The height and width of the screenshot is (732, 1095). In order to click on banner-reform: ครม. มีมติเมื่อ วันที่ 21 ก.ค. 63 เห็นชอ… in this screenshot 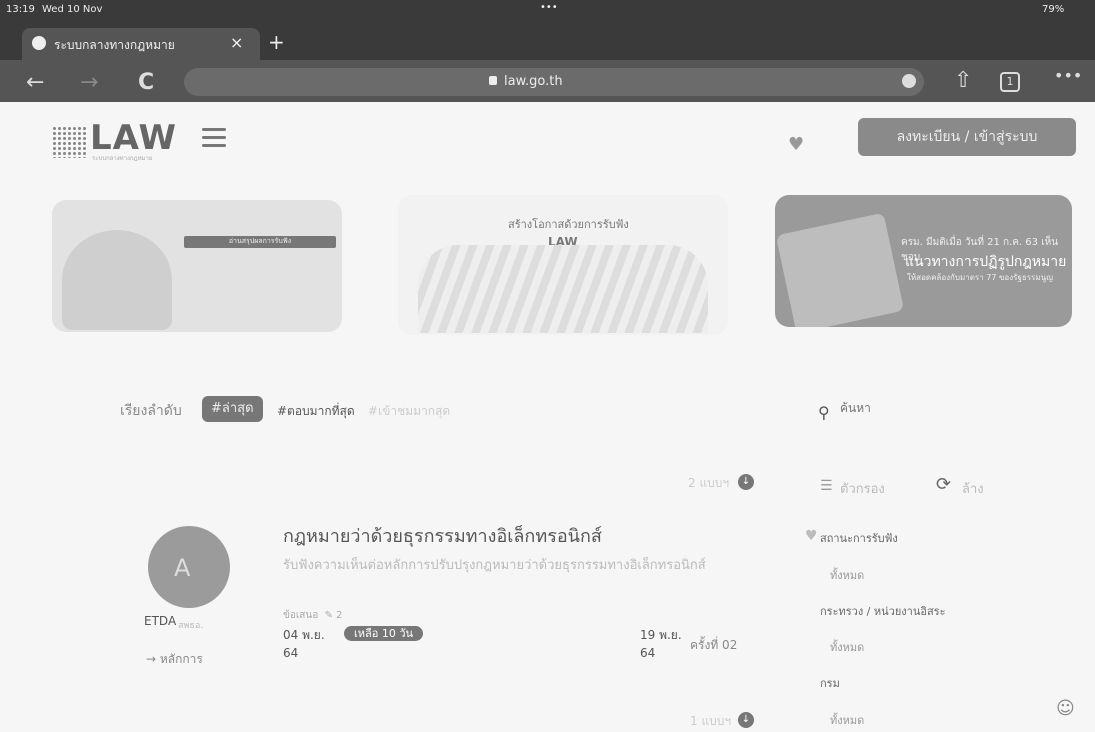, I will do `click(923, 261)`.